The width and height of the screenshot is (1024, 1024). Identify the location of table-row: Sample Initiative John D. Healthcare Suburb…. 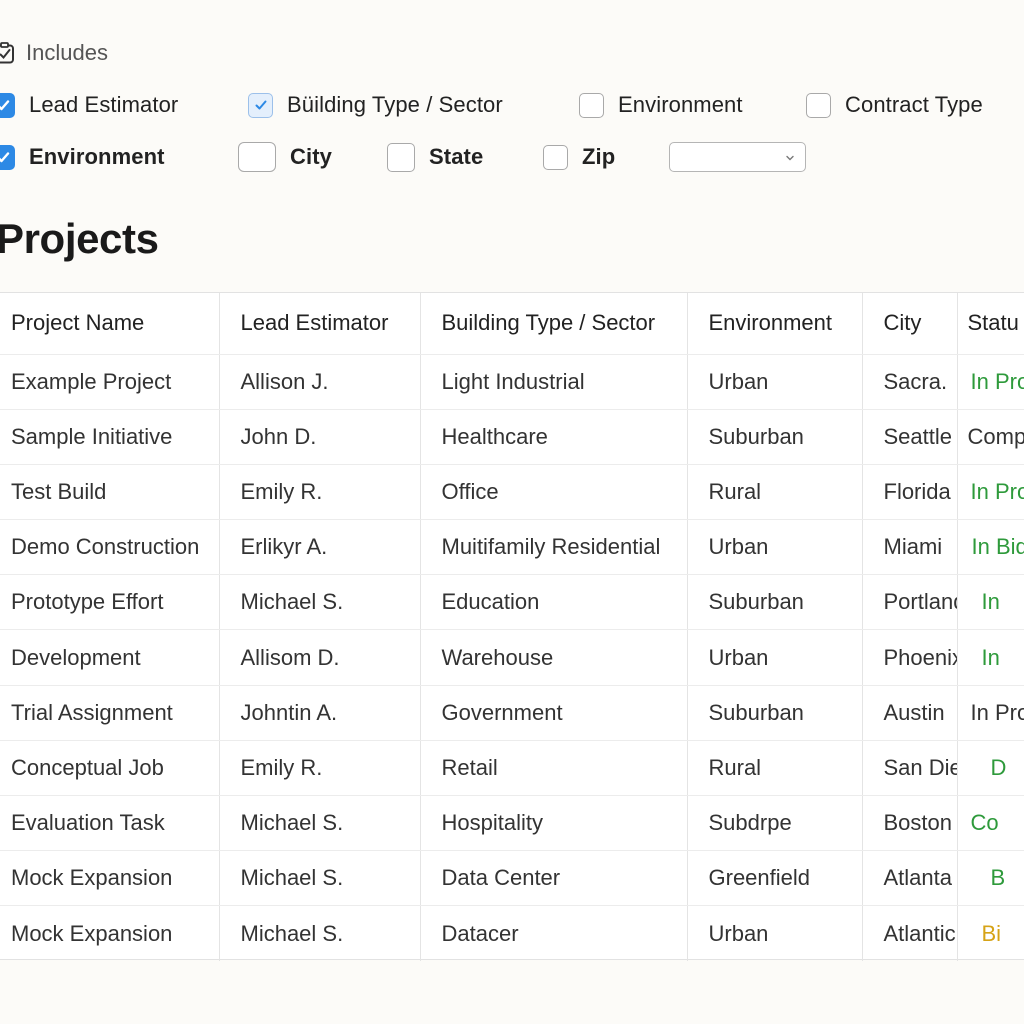
(512, 437).